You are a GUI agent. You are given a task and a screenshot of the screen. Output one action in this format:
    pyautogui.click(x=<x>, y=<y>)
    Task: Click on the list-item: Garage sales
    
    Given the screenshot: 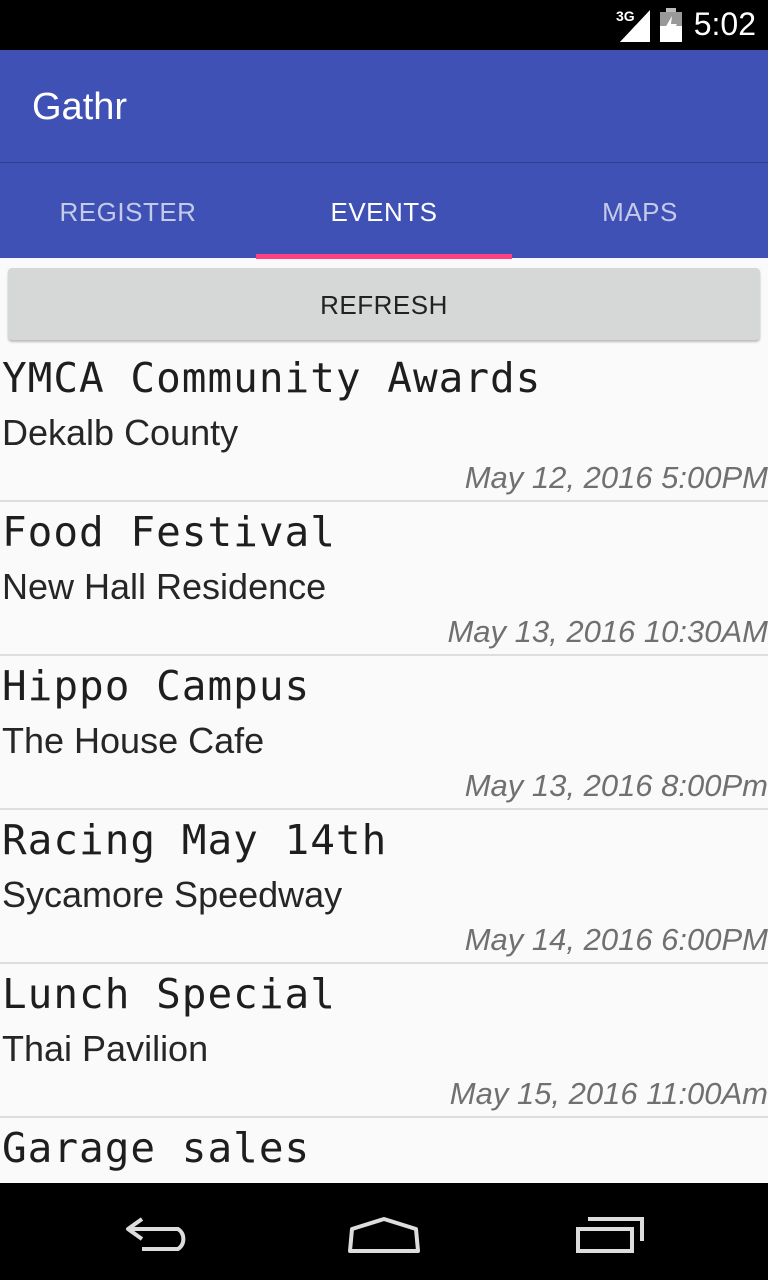 What is the action you would take?
    pyautogui.click(x=384, y=1150)
    